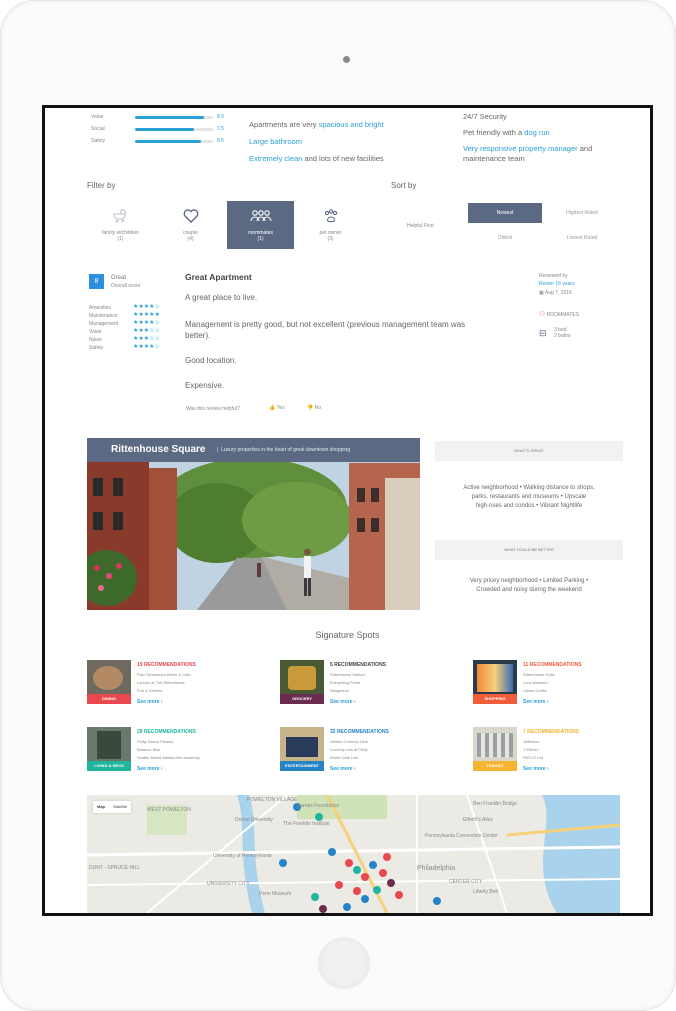 This screenshot has width=676, height=1011. What do you see at coordinates (563, 315) in the screenshot?
I see `room-type-text: ROOMMATES` at bounding box center [563, 315].